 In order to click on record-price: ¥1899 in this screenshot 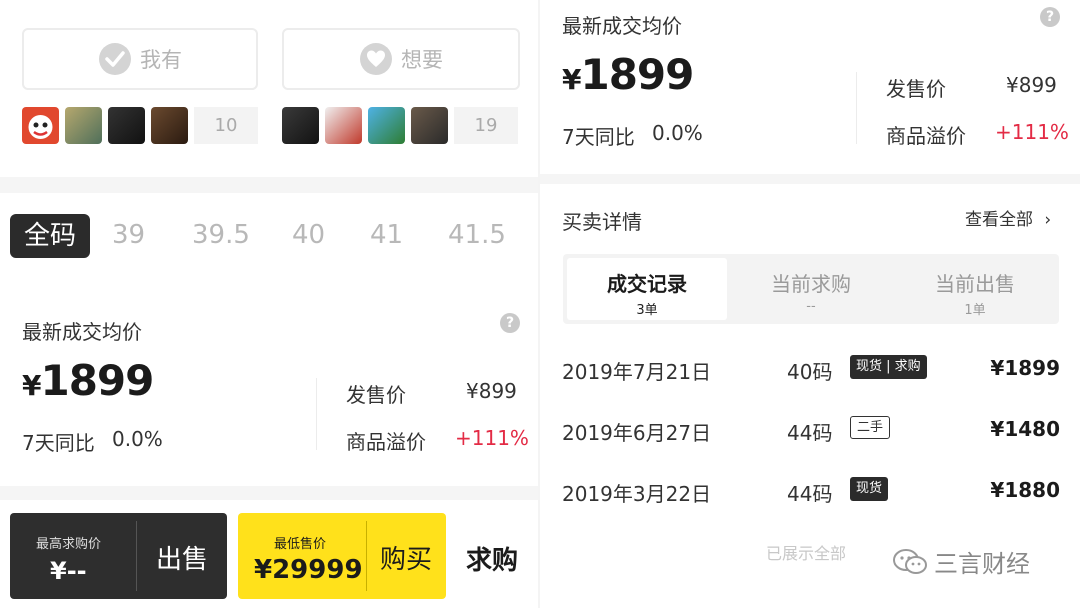, I will do `click(1025, 368)`.